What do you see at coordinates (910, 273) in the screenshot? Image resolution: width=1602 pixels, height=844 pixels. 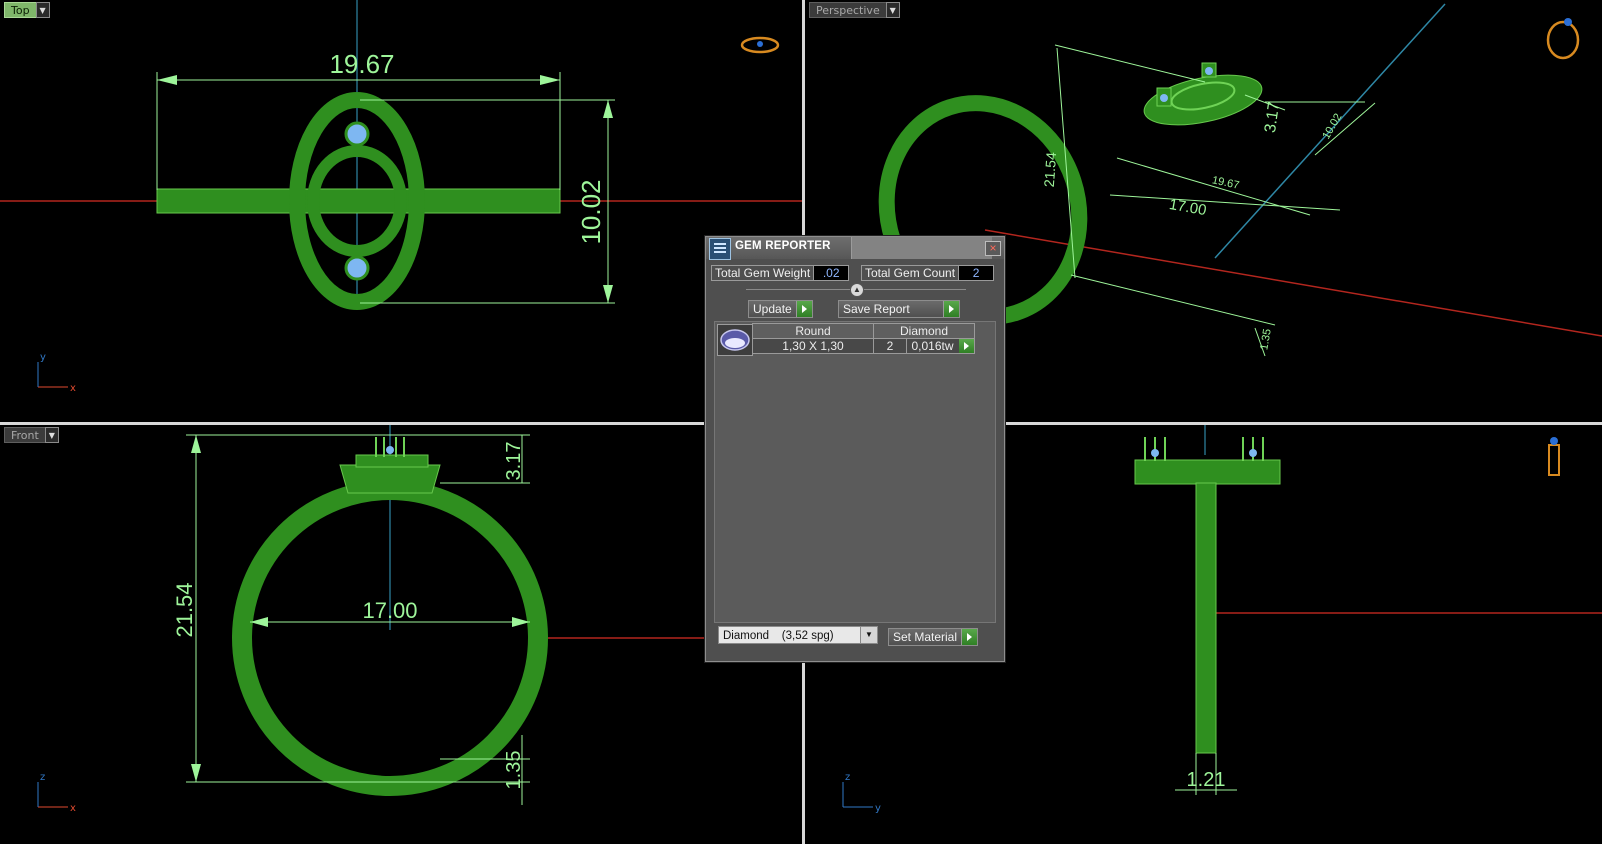 I see `total-count-label: Total Gem Count` at bounding box center [910, 273].